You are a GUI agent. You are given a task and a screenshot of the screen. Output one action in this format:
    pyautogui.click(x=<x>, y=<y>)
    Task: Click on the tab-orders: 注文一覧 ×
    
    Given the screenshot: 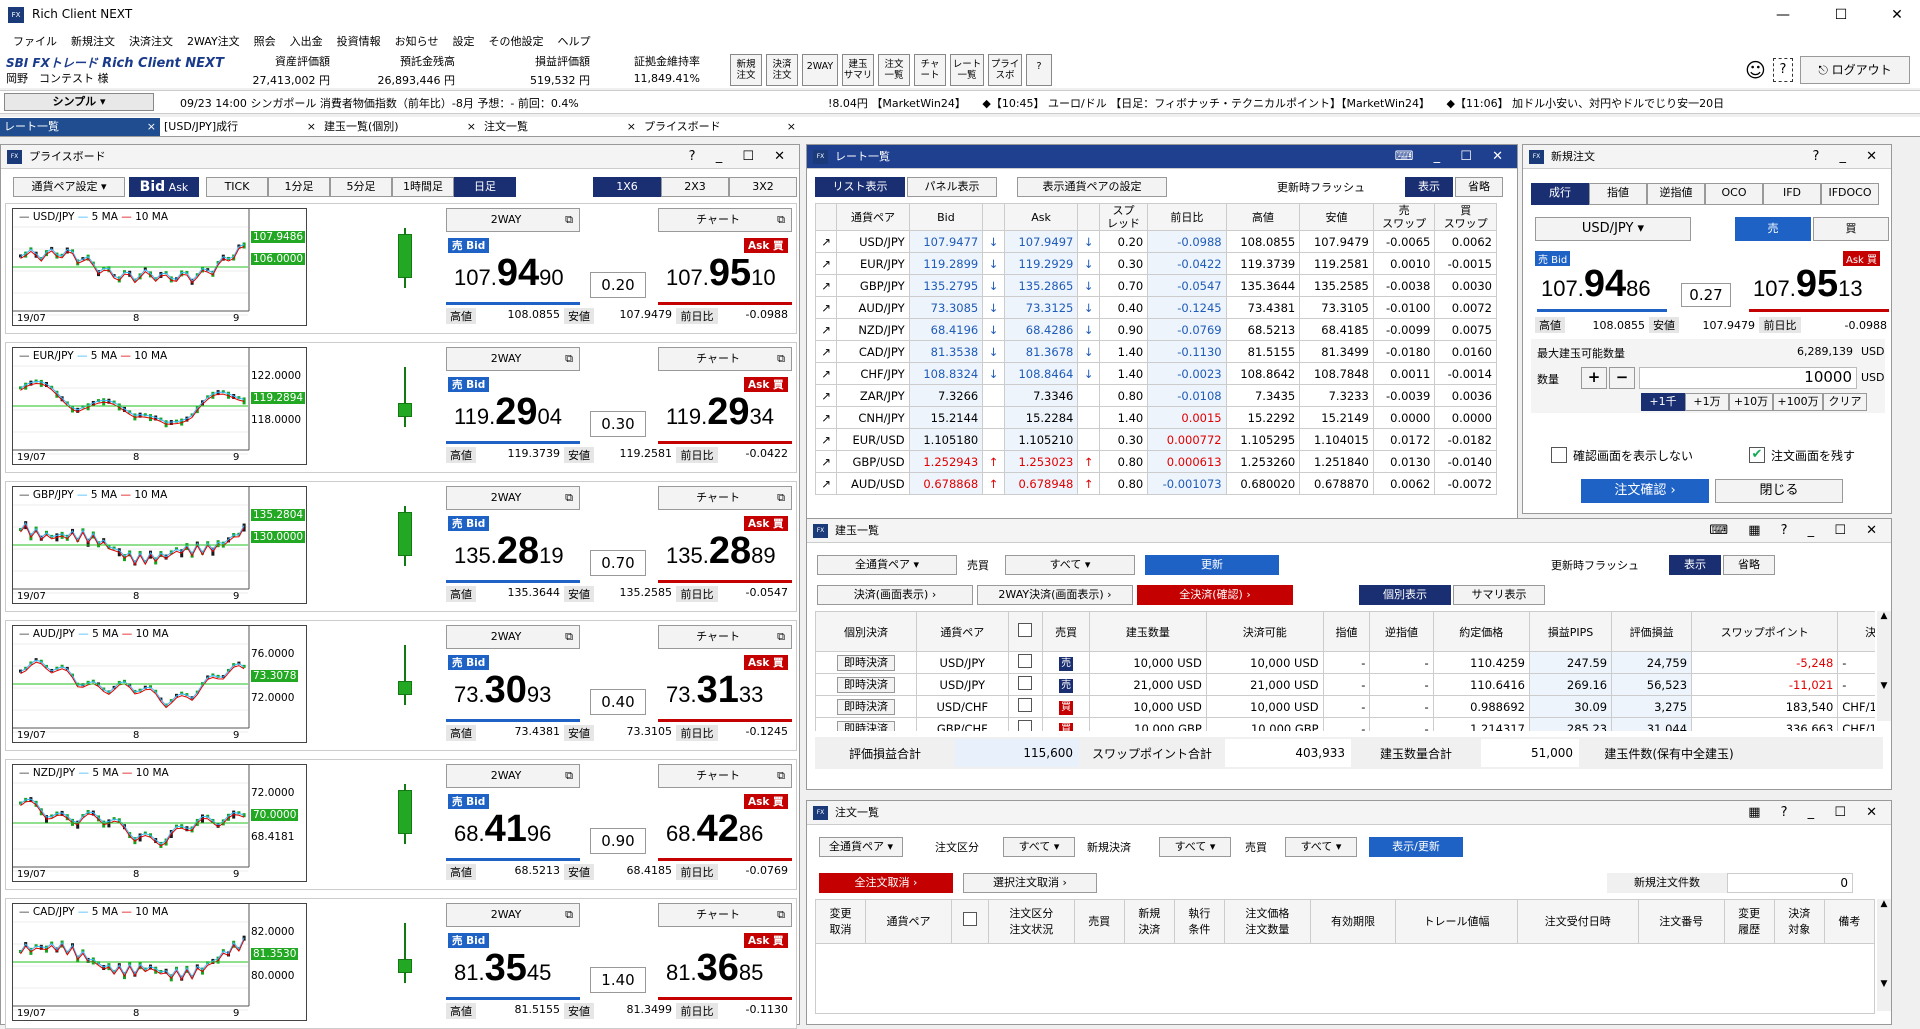 What is the action you would take?
    pyautogui.click(x=560, y=127)
    